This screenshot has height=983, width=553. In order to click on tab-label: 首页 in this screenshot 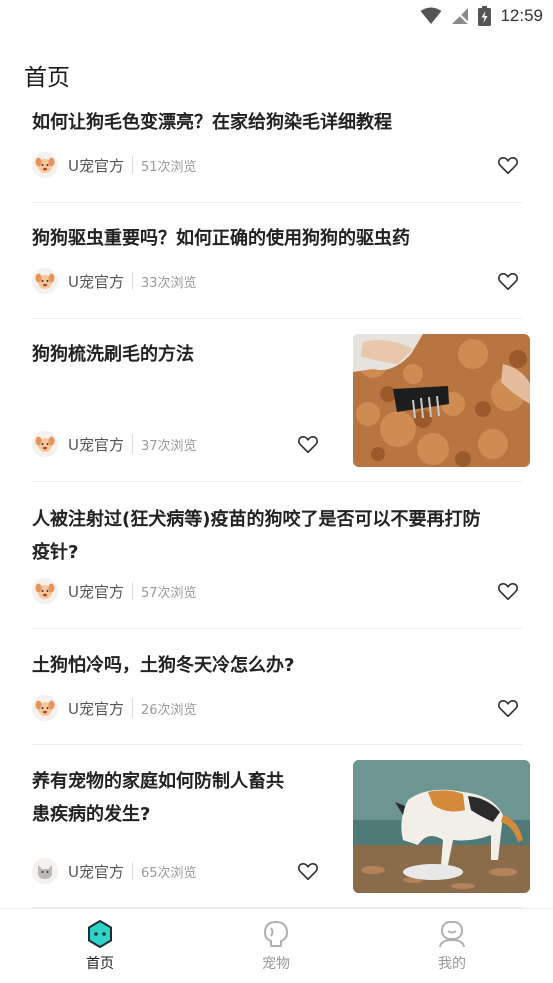, I will do `click(100, 964)`.